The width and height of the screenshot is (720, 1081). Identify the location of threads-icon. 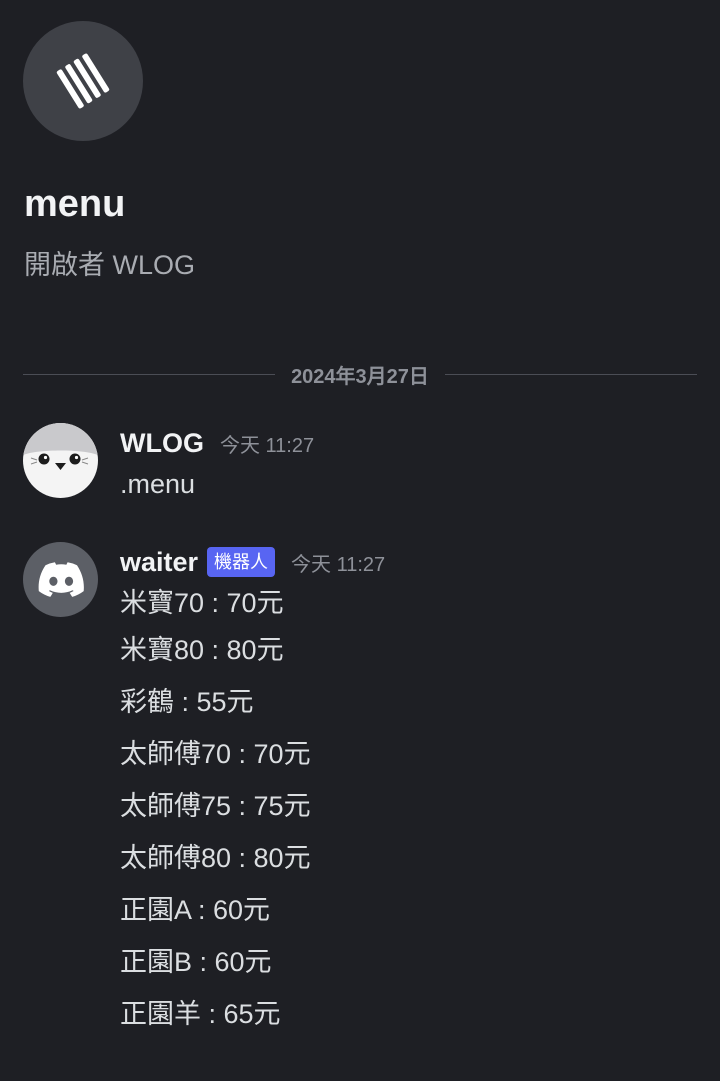
(83, 81).